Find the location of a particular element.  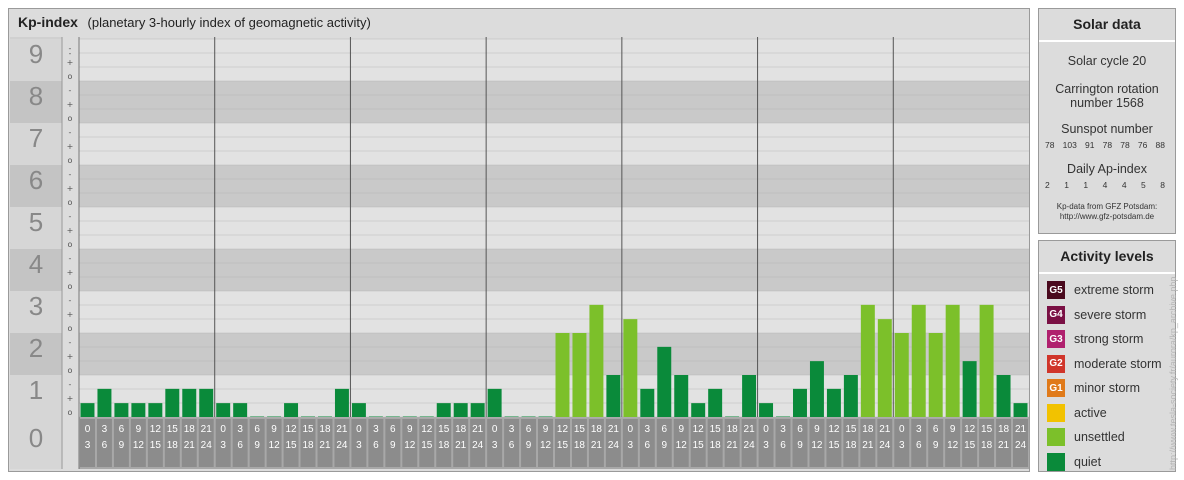

y-tick-label: 9 is located at coordinates (36, 54).